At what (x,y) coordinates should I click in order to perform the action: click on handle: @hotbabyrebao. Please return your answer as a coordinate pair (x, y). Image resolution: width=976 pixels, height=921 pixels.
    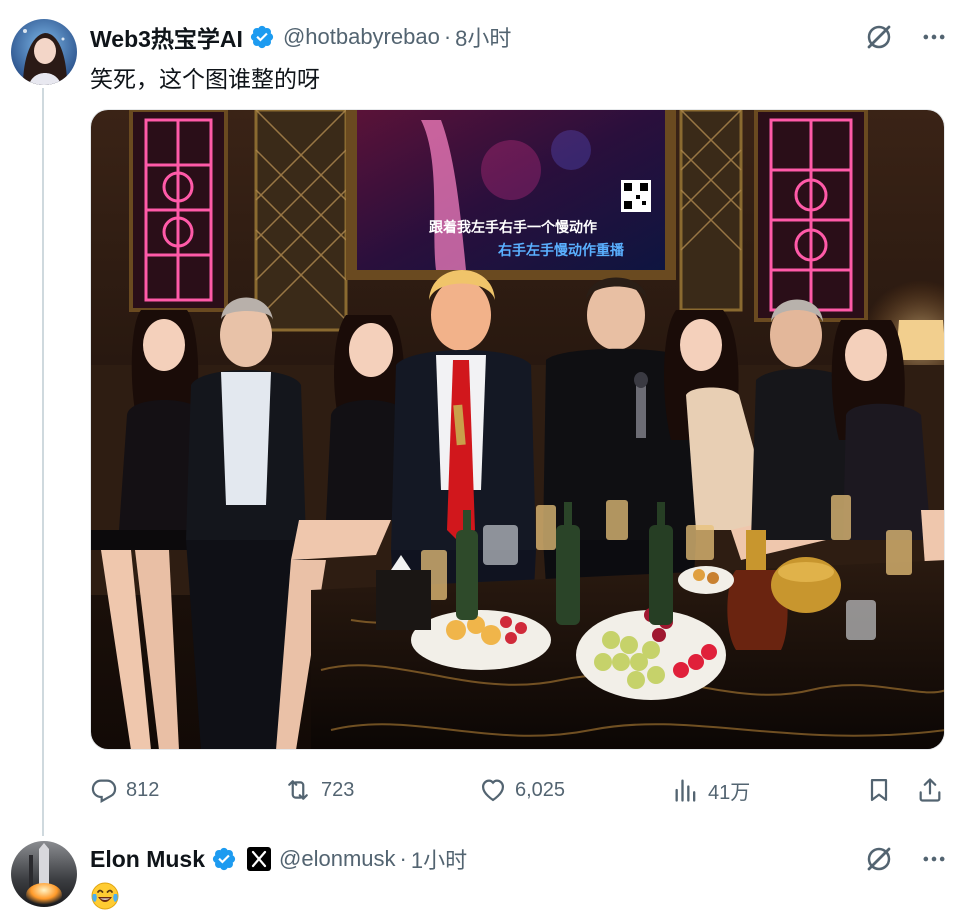
    Looking at the image, I should click on (361, 37).